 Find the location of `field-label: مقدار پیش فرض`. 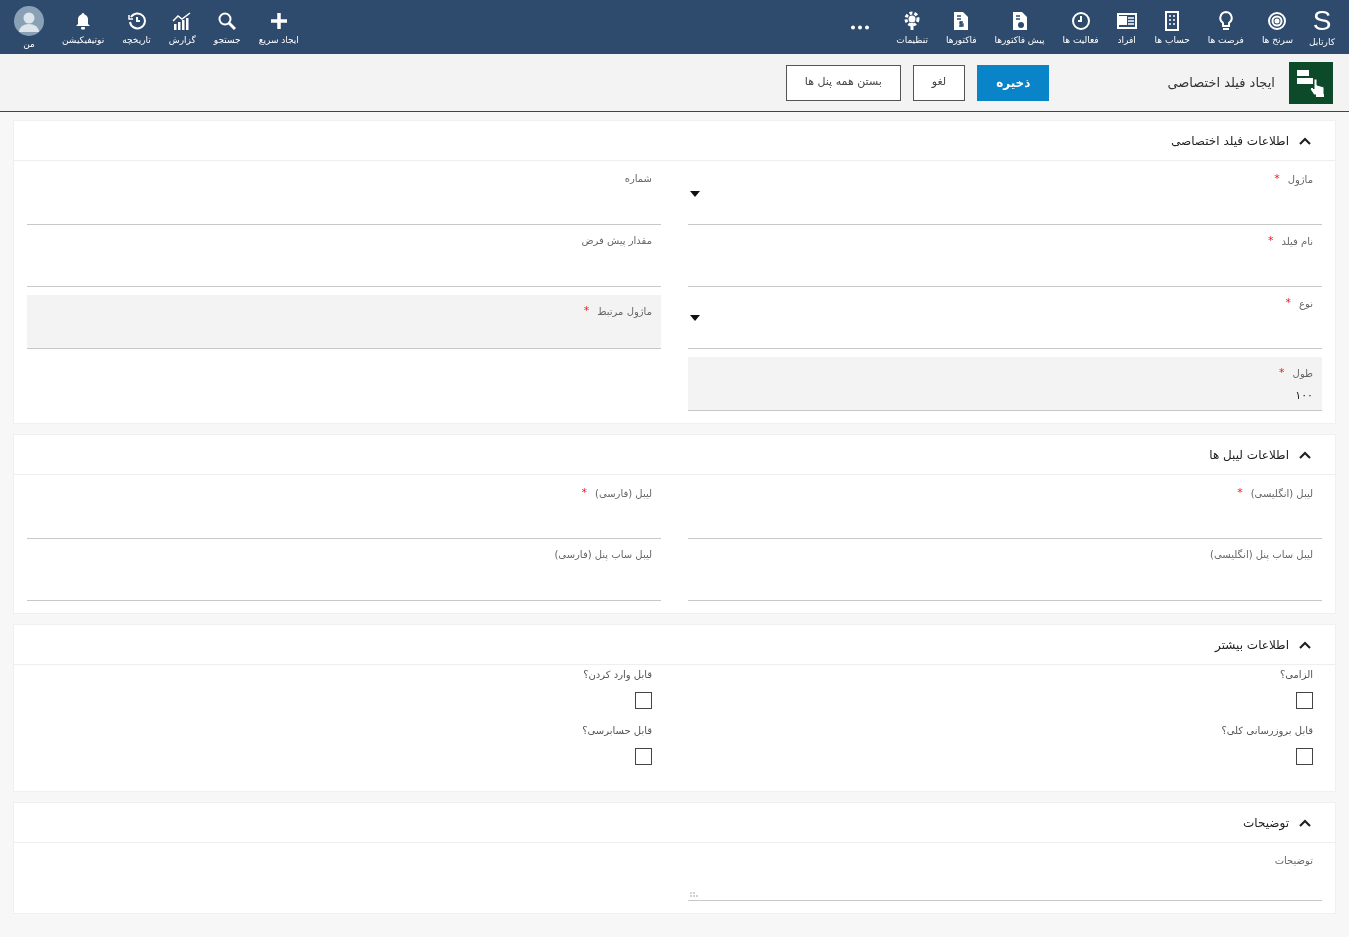

field-label: مقدار پیش فرض is located at coordinates (616, 241).